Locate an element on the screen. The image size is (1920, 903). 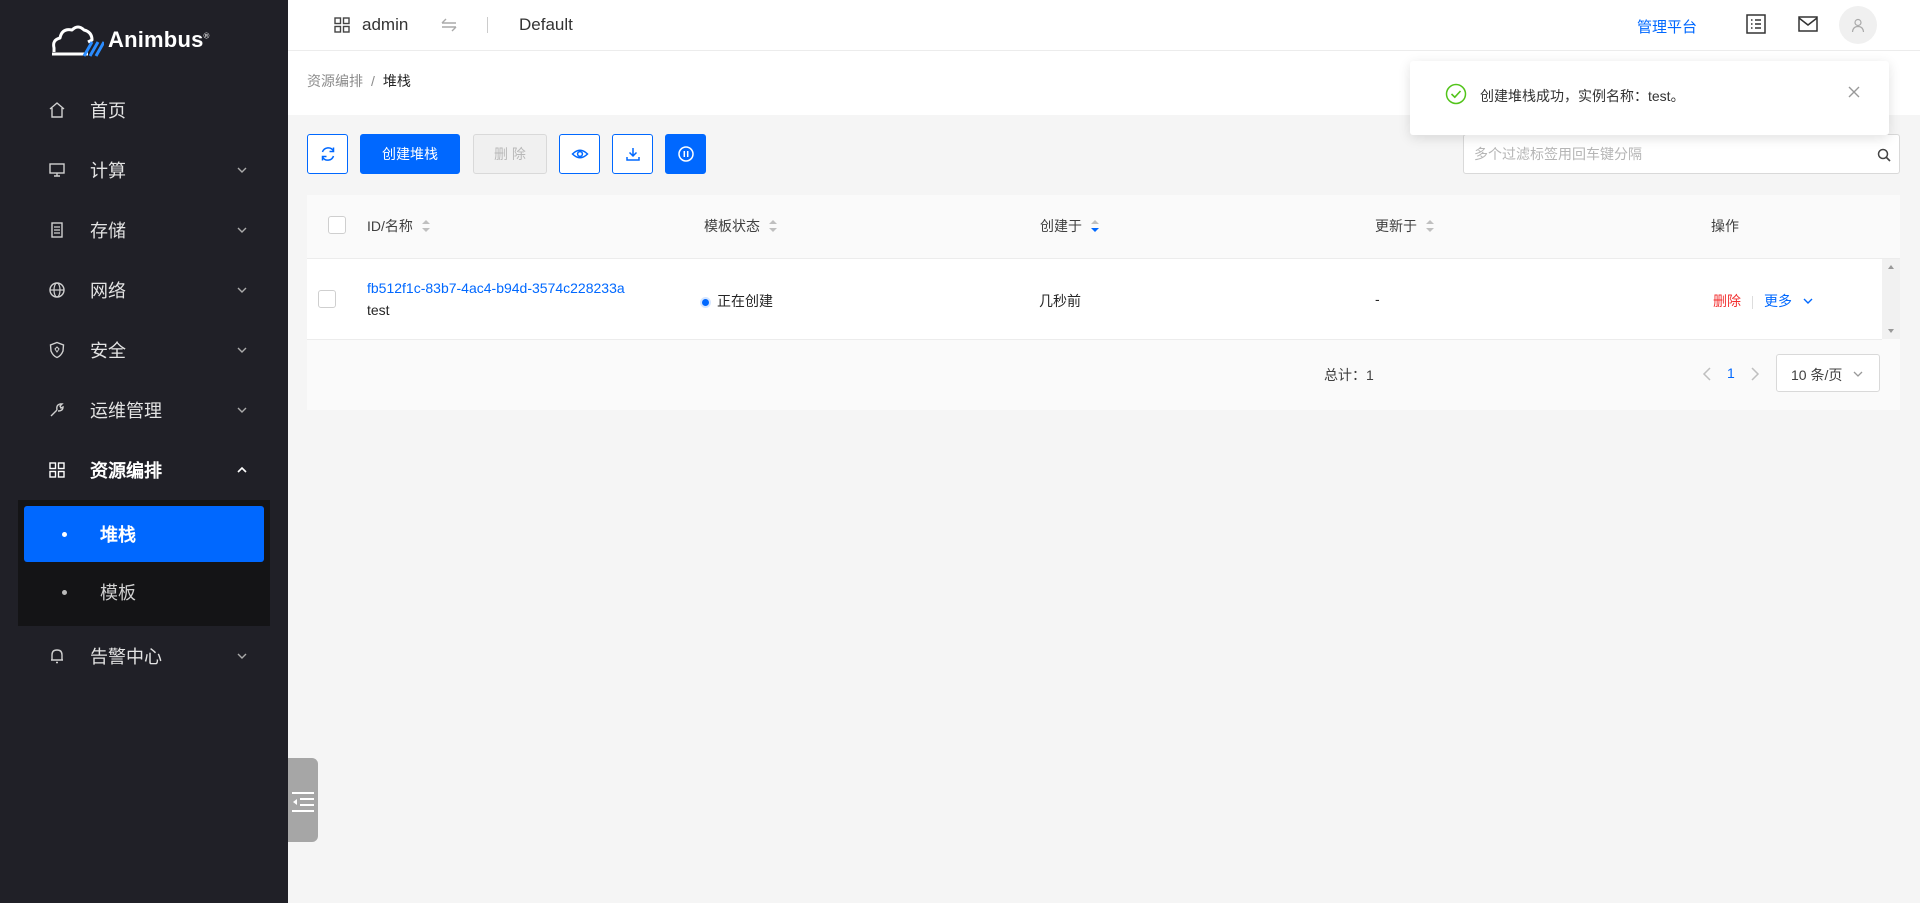
more-label: 更多 is located at coordinates (1778, 301).